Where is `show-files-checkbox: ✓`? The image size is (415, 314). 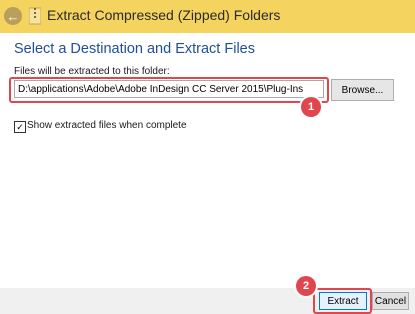 show-files-checkbox: ✓ is located at coordinates (20, 127).